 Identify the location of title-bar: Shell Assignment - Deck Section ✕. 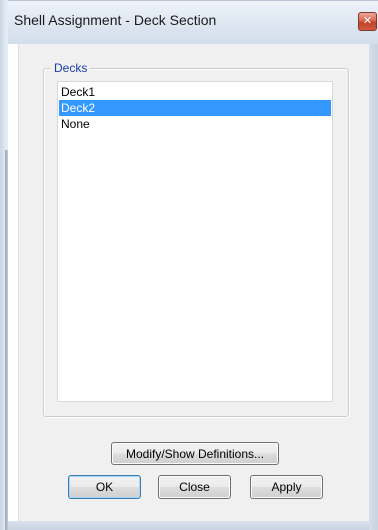
(193, 22).